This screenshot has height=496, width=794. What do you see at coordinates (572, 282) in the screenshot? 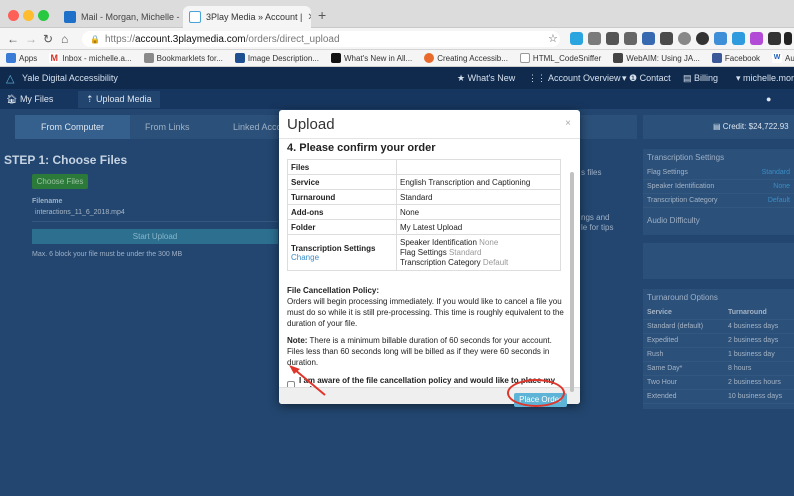
I see `scrollbar-thumb` at bounding box center [572, 282].